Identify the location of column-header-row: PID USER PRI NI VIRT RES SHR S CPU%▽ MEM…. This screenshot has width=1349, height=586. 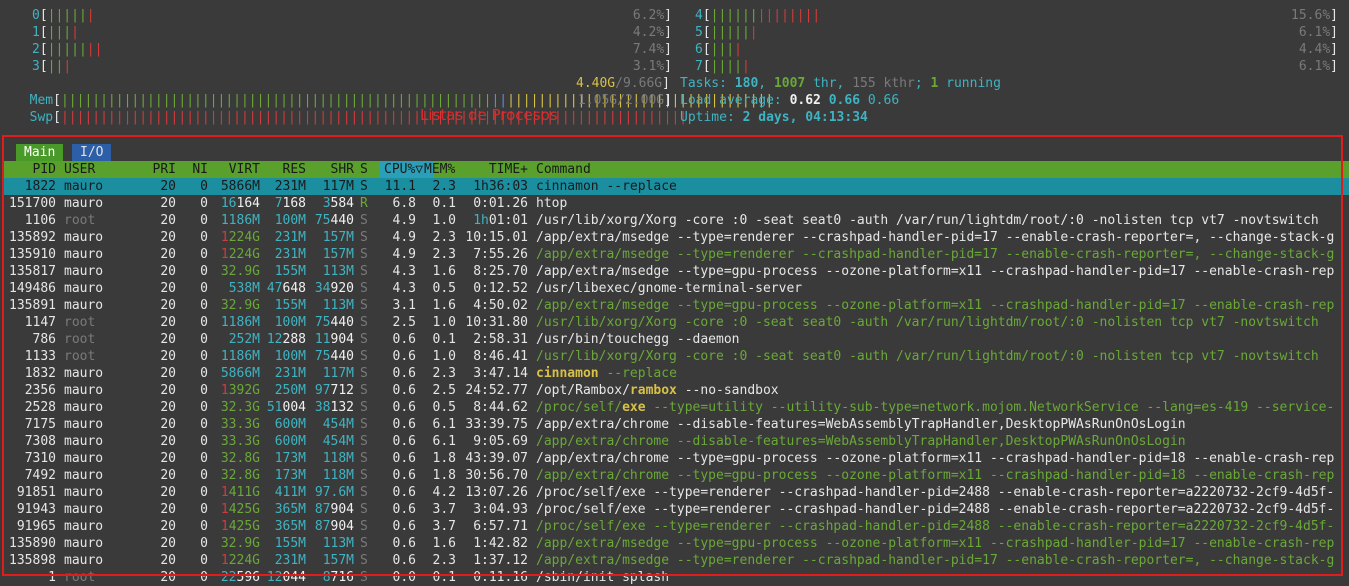
(676, 169).